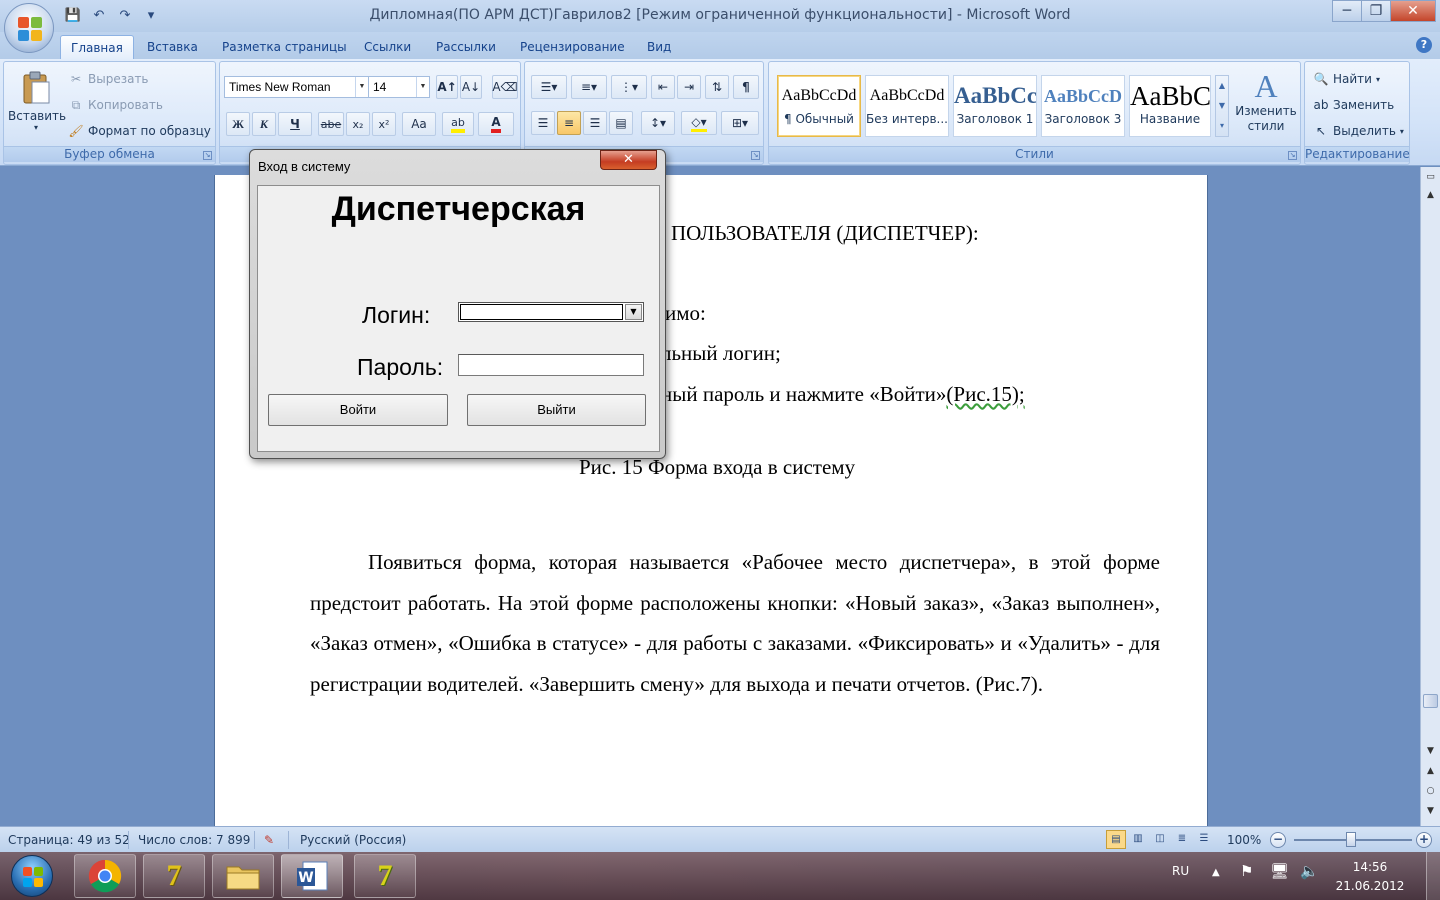  What do you see at coordinates (207, 155) in the screenshot?
I see `clipboard-launcher-icon: ↘` at bounding box center [207, 155].